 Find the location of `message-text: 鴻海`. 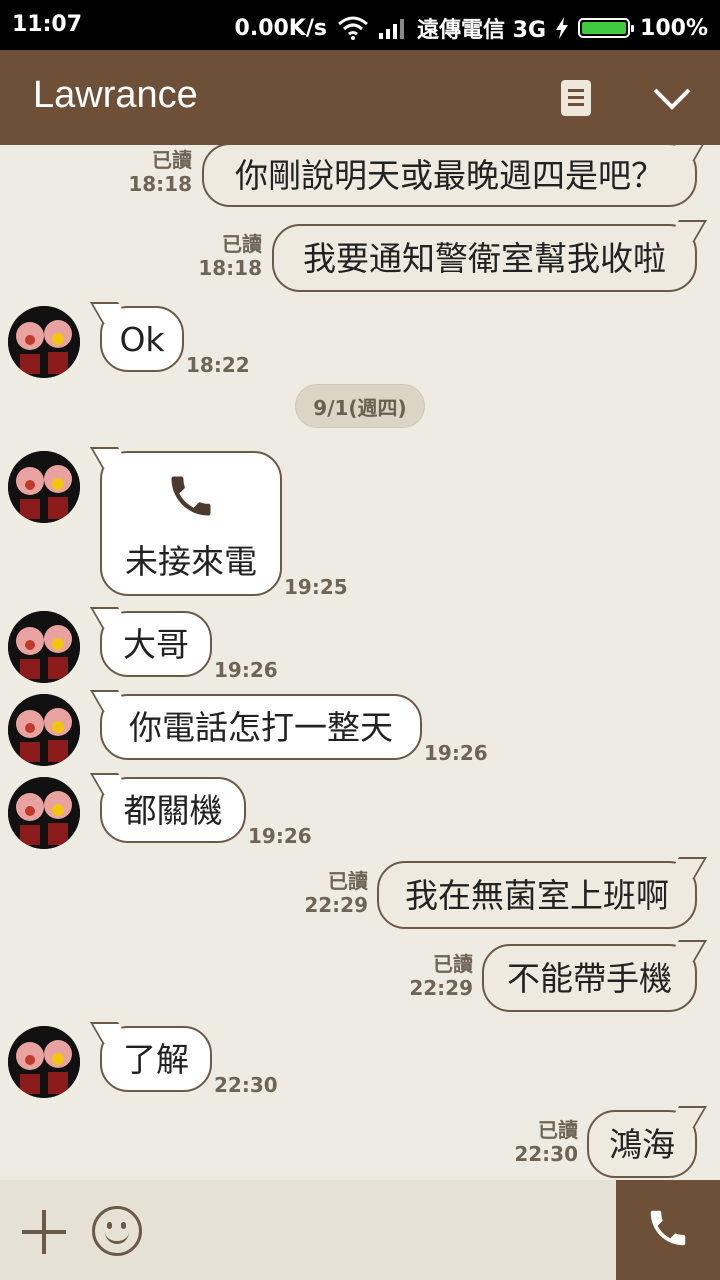

message-text: 鴻海 is located at coordinates (642, 1144).